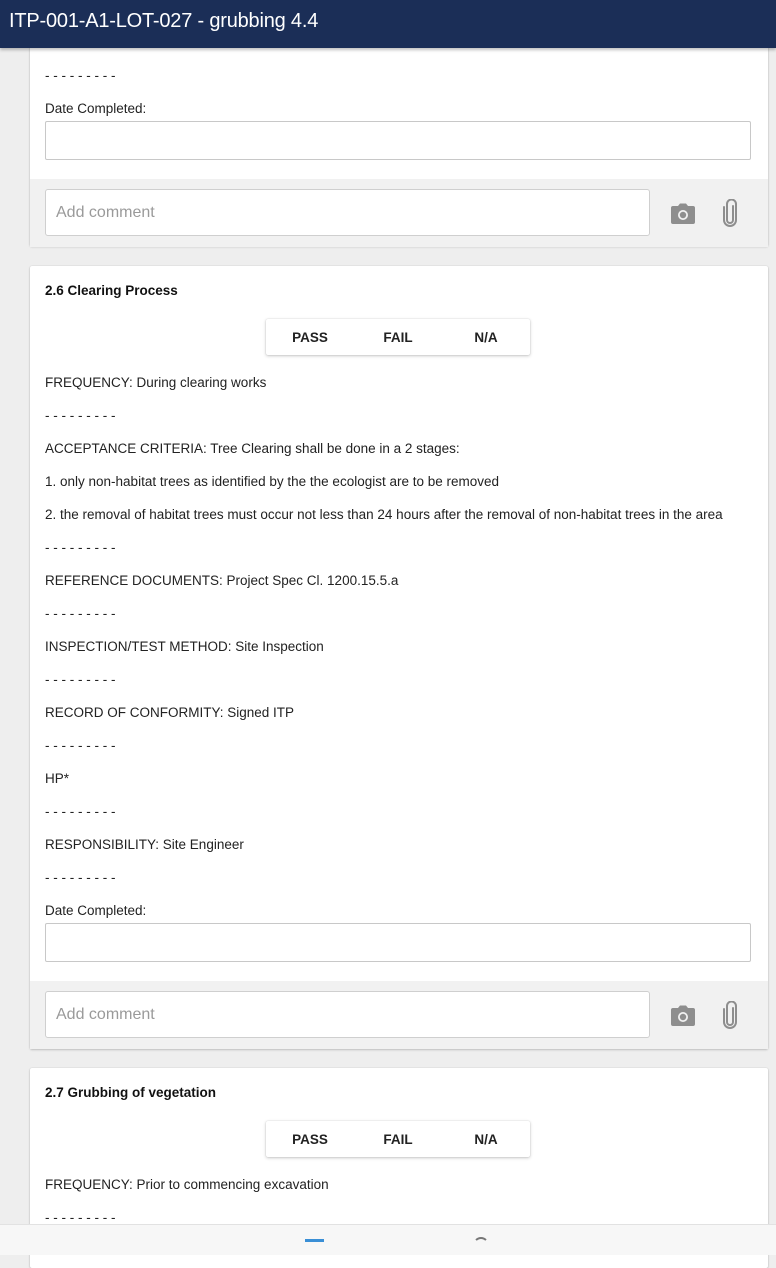  Describe the element at coordinates (170, 712) in the screenshot. I see `record-of-conformity-text: RECORD OF CONFORMITY: Signed ITP` at that location.